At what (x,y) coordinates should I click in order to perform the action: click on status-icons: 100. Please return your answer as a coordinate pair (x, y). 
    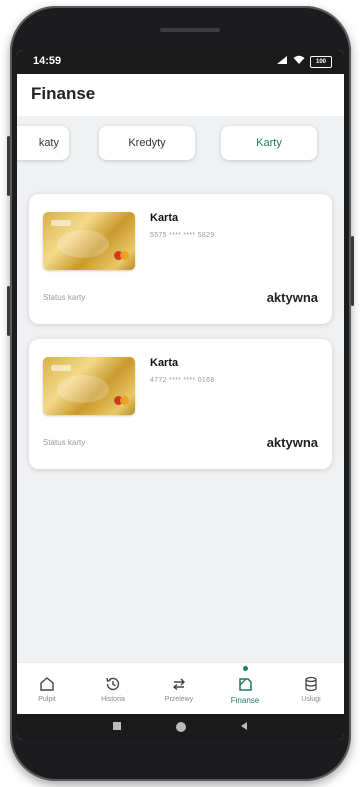
    Looking at the image, I should click on (304, 62).